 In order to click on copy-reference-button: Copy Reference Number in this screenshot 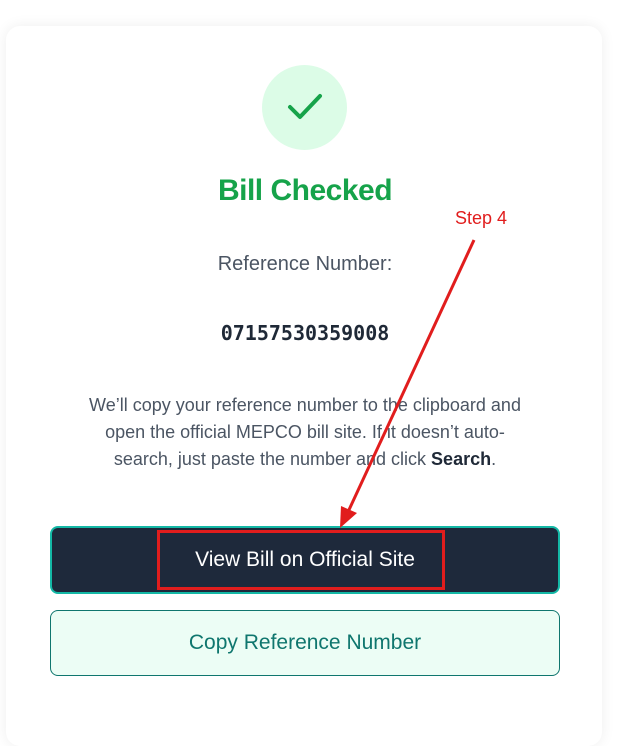, I will do `click(305, 643)`.